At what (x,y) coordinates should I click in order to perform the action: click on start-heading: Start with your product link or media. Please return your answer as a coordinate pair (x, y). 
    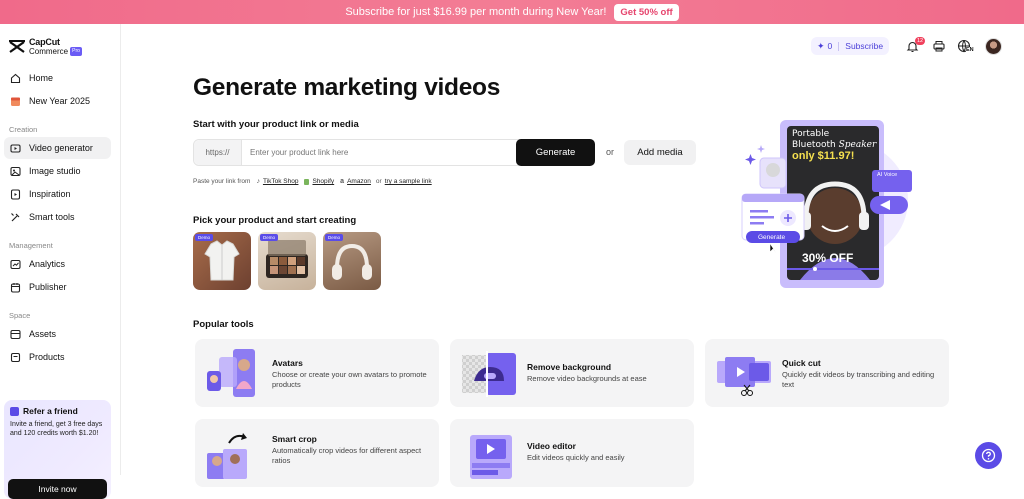
    Looking at the image, I should click on (276, 124).